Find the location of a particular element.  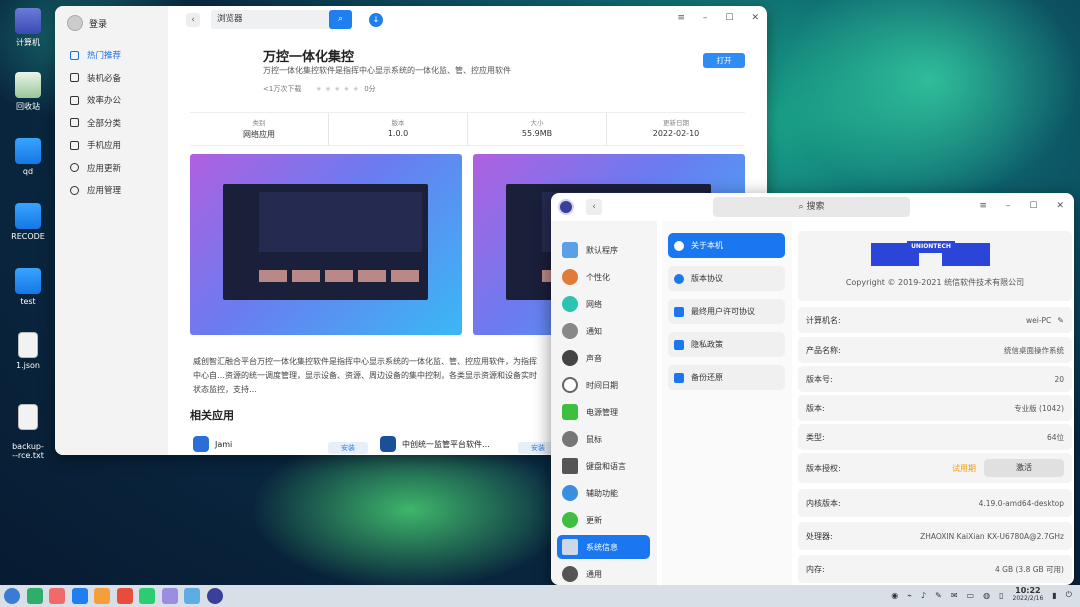

info-value: 2022-02-10 is located at coordinates (676, 133).